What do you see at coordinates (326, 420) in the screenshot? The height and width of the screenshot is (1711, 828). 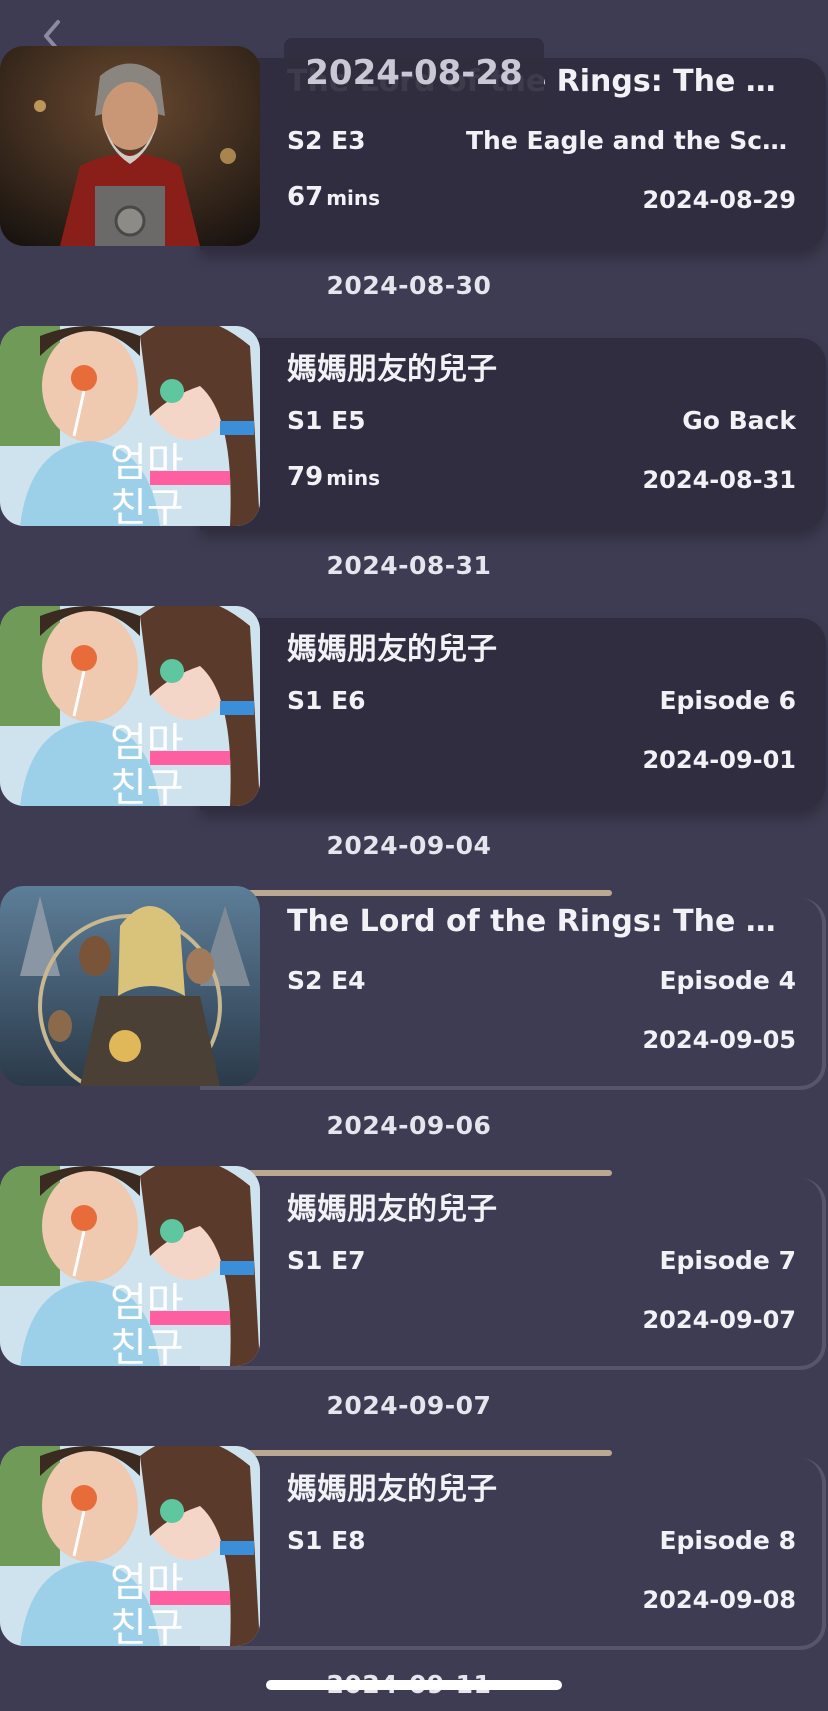 I see `episode-number: S1 E5` at bounding box center [326, 420].